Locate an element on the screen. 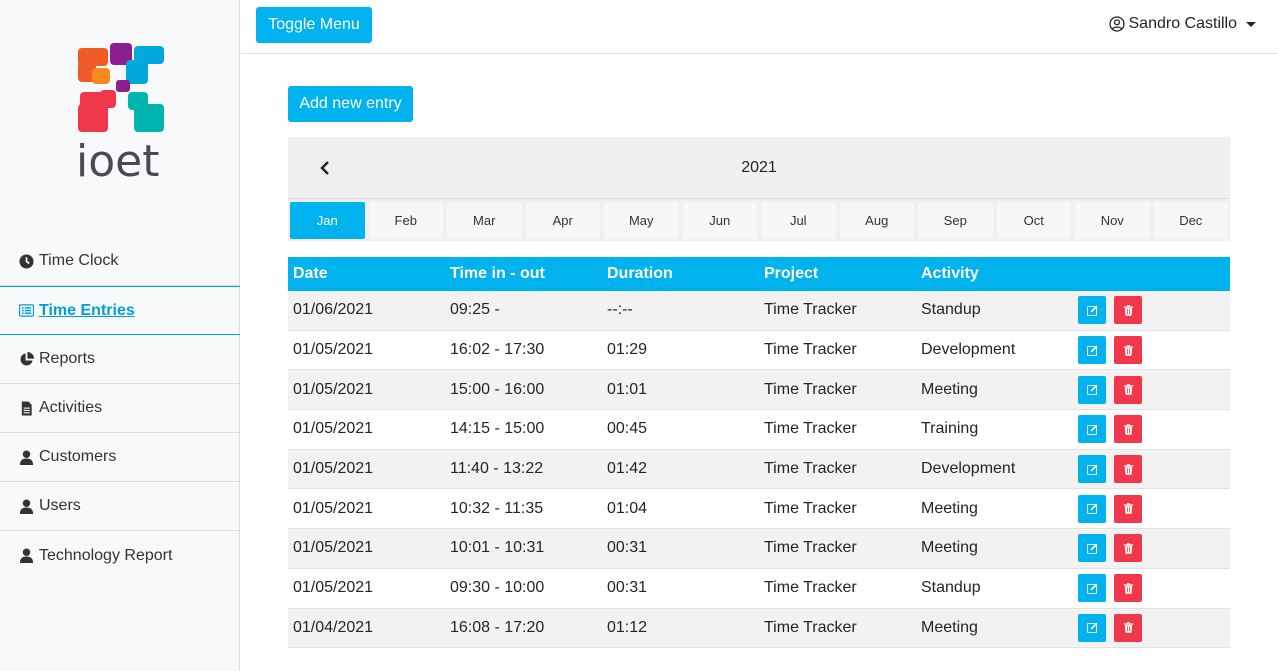 The width and height of the screenshot is (1278, 671). sidebar-item-time-entries: Time Entries is located at coordinates (120, 310).